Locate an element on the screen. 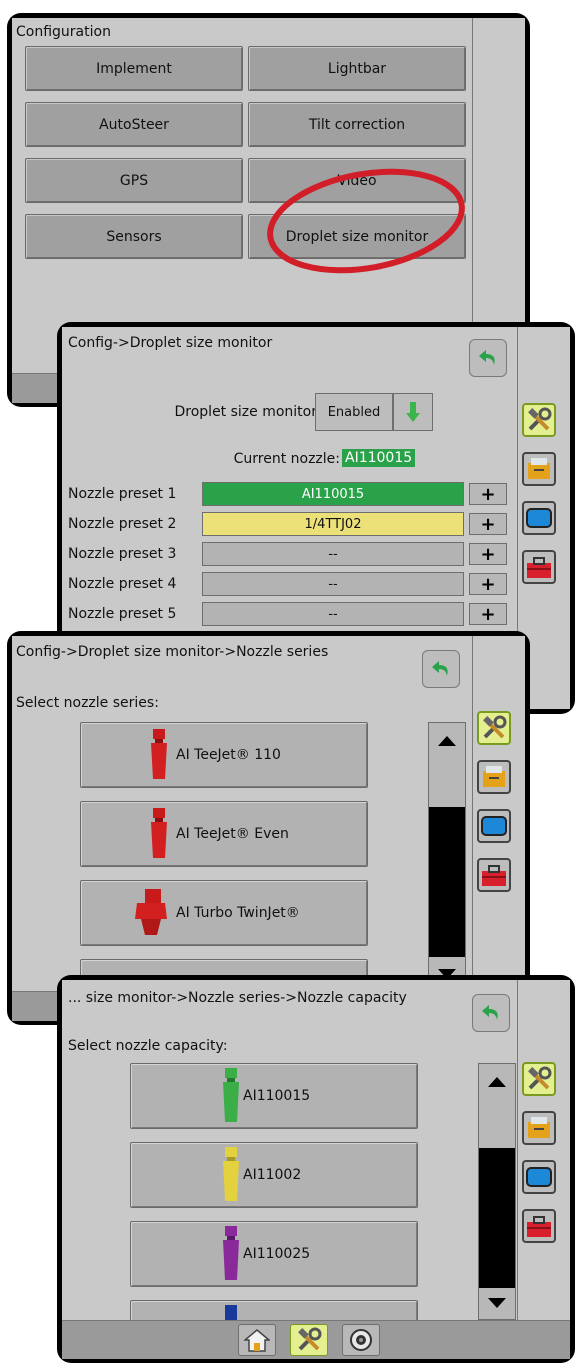  autosteer-button: AutoSteer is located at coordinates (134, 124).